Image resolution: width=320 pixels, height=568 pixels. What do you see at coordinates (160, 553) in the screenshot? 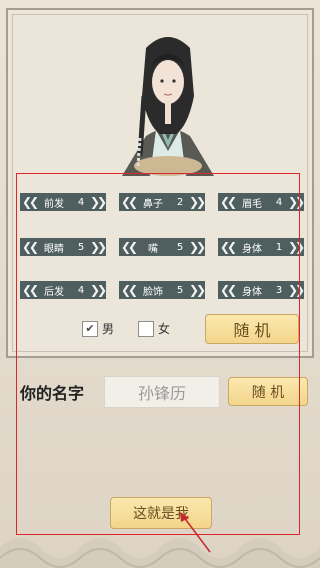
I see `decorative-wave-pattern` at bounding box center [160, 553].